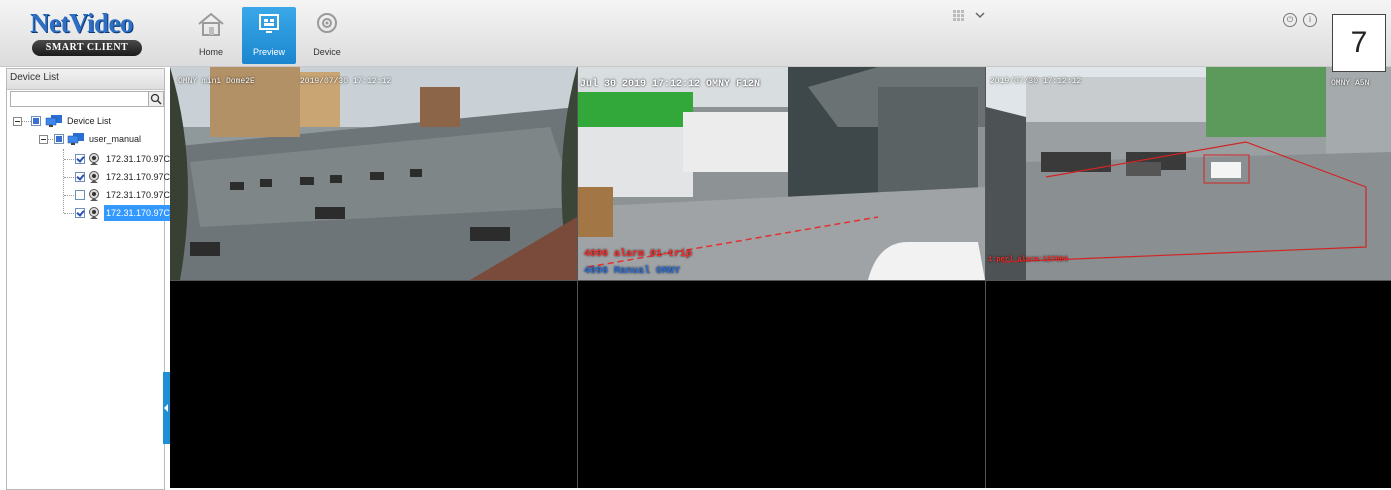 This screenshot has width=1391, height=490. I want to click on tree-group-row: user_manual, so click(85, 139).